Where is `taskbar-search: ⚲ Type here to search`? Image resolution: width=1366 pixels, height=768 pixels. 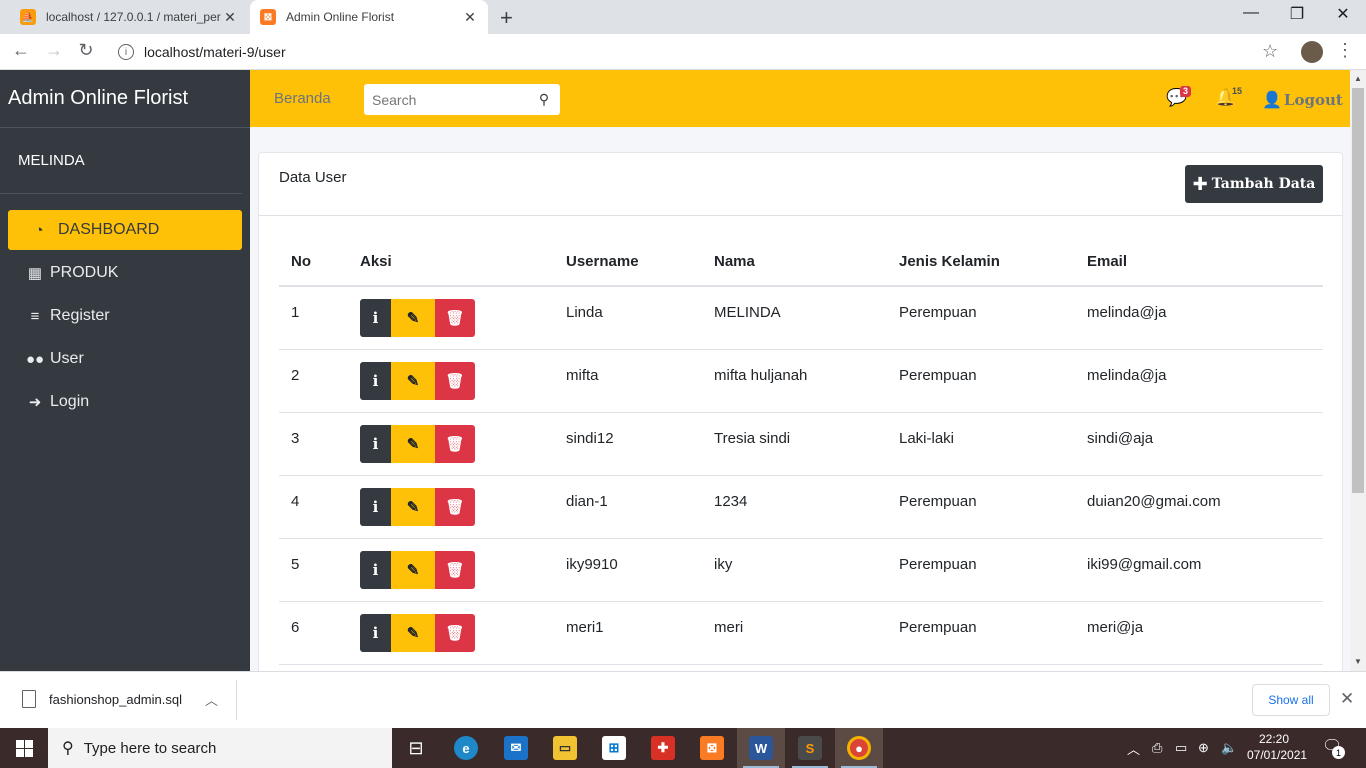 taskbar-search: ⚲ Type here to search is located at coordinates (220, 748).